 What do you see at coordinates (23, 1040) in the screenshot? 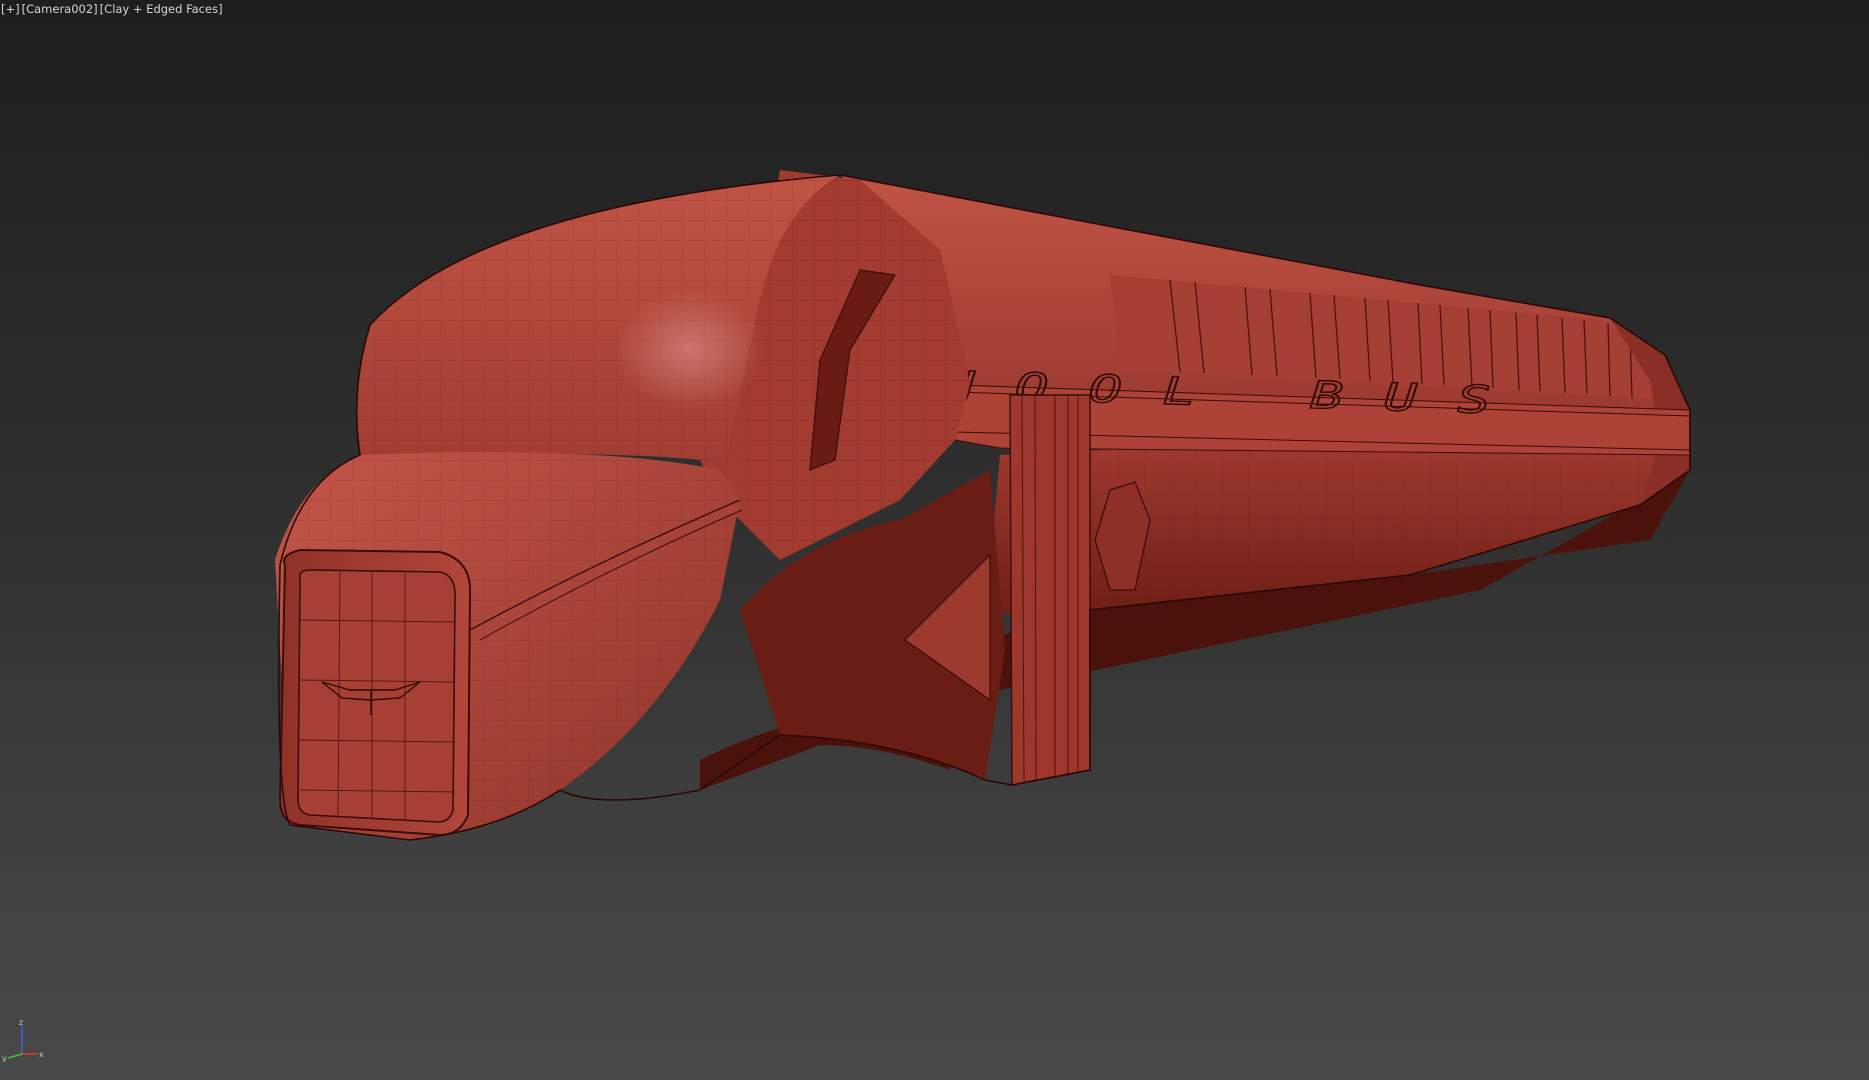
I see `axis-gizmo: z x y` at bounding box center [23, 1040].